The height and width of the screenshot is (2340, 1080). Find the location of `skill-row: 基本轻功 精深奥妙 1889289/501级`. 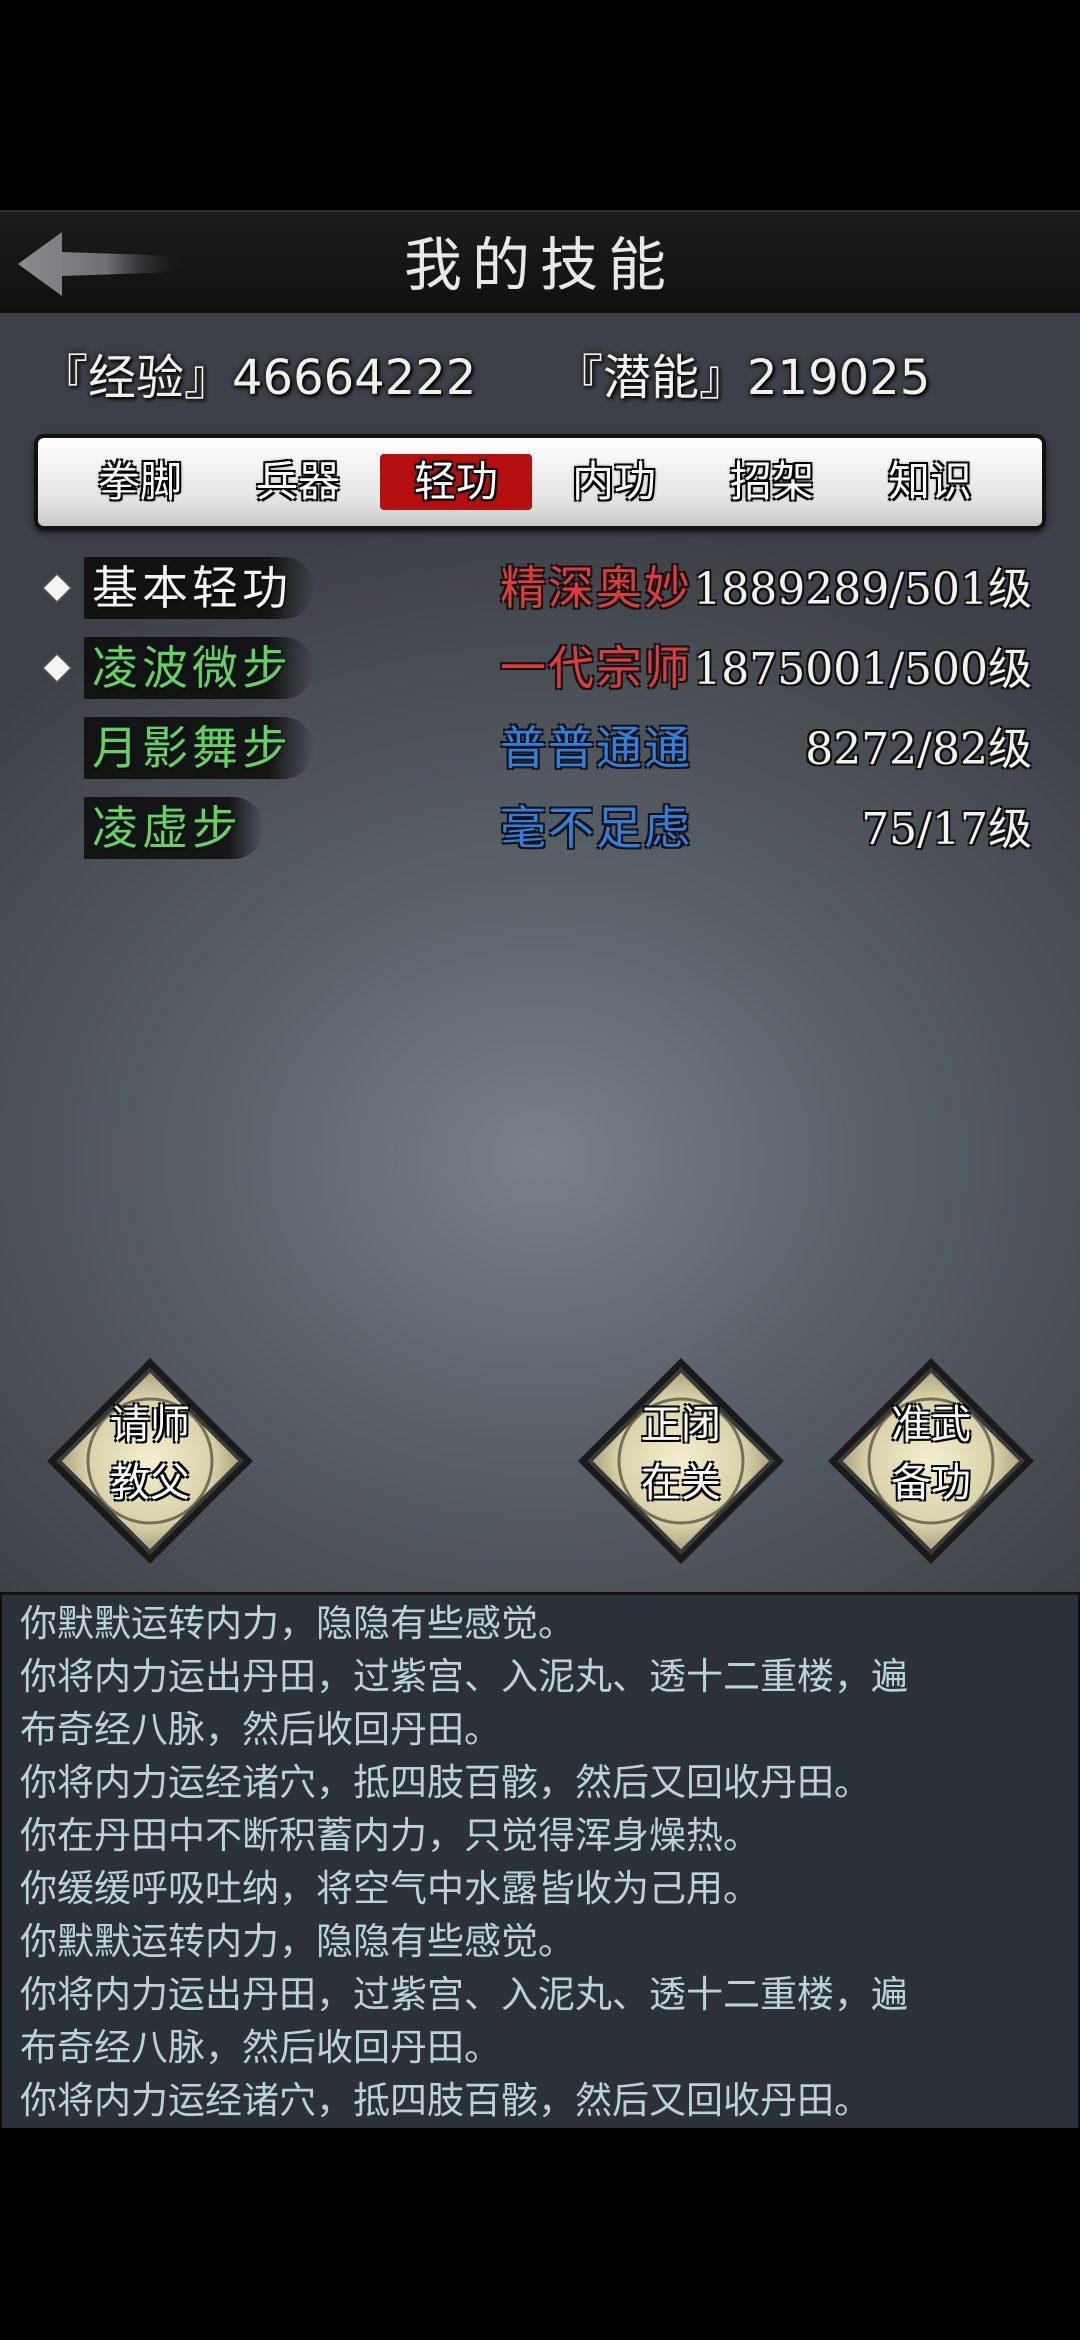

skill-row: 基本轻功 精深奥妙 1889289/501级 is located at coordinates (540, 590).